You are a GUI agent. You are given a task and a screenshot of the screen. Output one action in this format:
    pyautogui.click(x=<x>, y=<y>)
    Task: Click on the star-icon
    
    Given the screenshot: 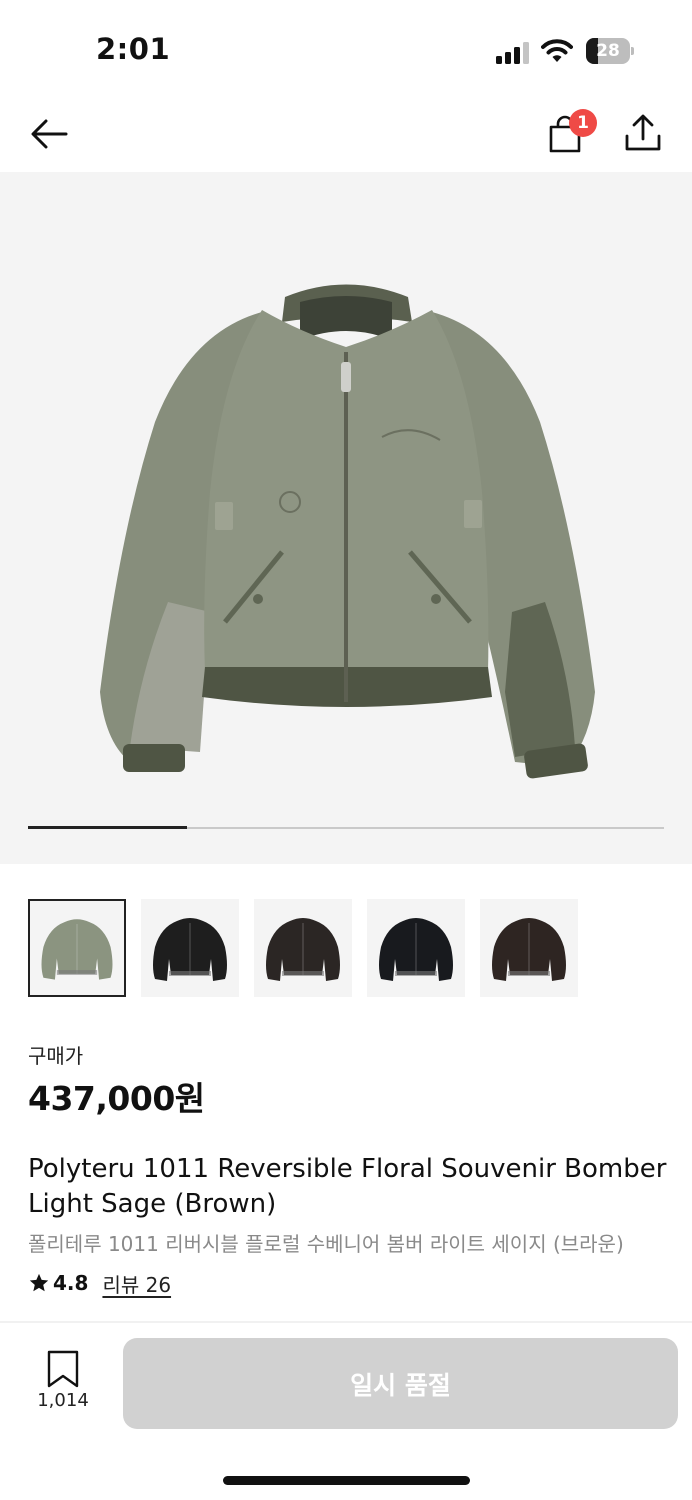 What is the action you would take?
    pyautogui.click(x=39, y=1282)
    